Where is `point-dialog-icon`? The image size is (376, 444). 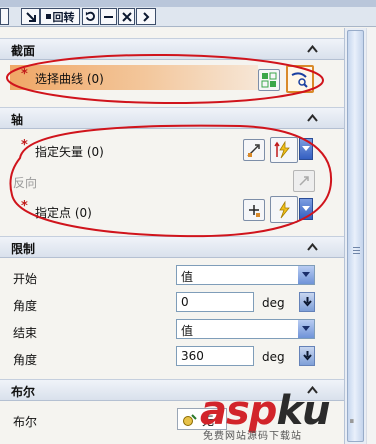 point-dialog-icon is located at coordinates (254, 210).